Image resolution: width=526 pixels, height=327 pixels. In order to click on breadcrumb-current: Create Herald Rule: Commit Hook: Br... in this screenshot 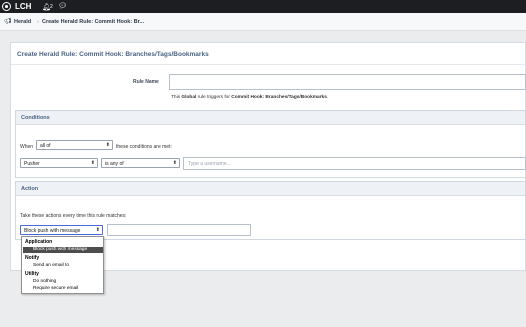, I will do `click(93, 22)`.